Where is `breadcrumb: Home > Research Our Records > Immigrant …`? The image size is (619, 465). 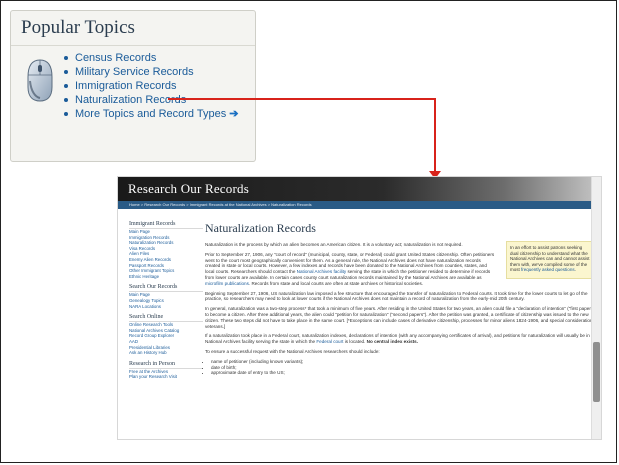 breadcrumb: Home > Research Our Records > Immigrant … is located at coordinates (359, 205).